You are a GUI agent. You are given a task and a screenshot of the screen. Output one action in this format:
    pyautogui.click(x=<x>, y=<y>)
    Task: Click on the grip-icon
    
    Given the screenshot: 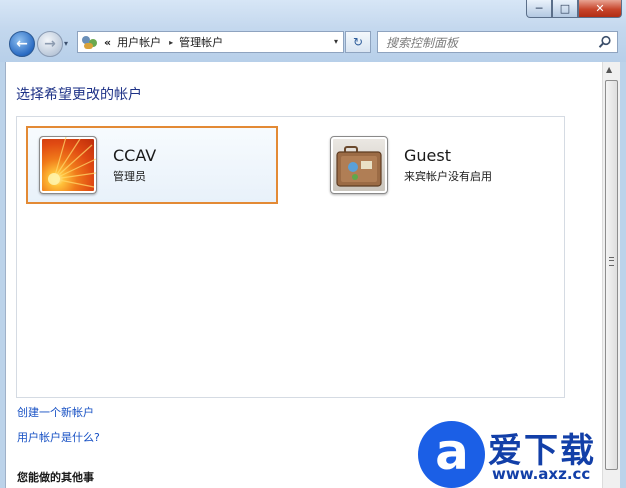 What is the action you would take?
    pyautogui.click(x=611, y=261)
    